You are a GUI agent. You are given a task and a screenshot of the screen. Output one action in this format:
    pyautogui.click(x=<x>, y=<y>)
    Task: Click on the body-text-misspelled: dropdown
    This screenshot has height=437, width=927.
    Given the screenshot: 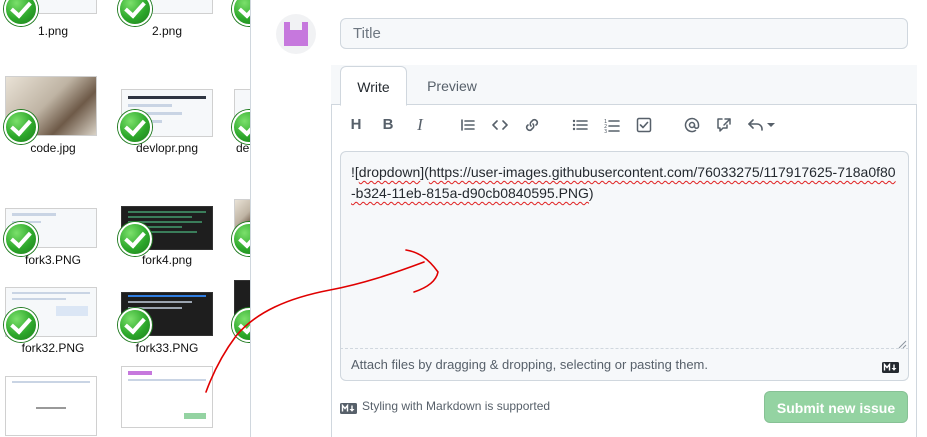 What is the action you would take?
    pyautogui.click(x=389, y=172)
    